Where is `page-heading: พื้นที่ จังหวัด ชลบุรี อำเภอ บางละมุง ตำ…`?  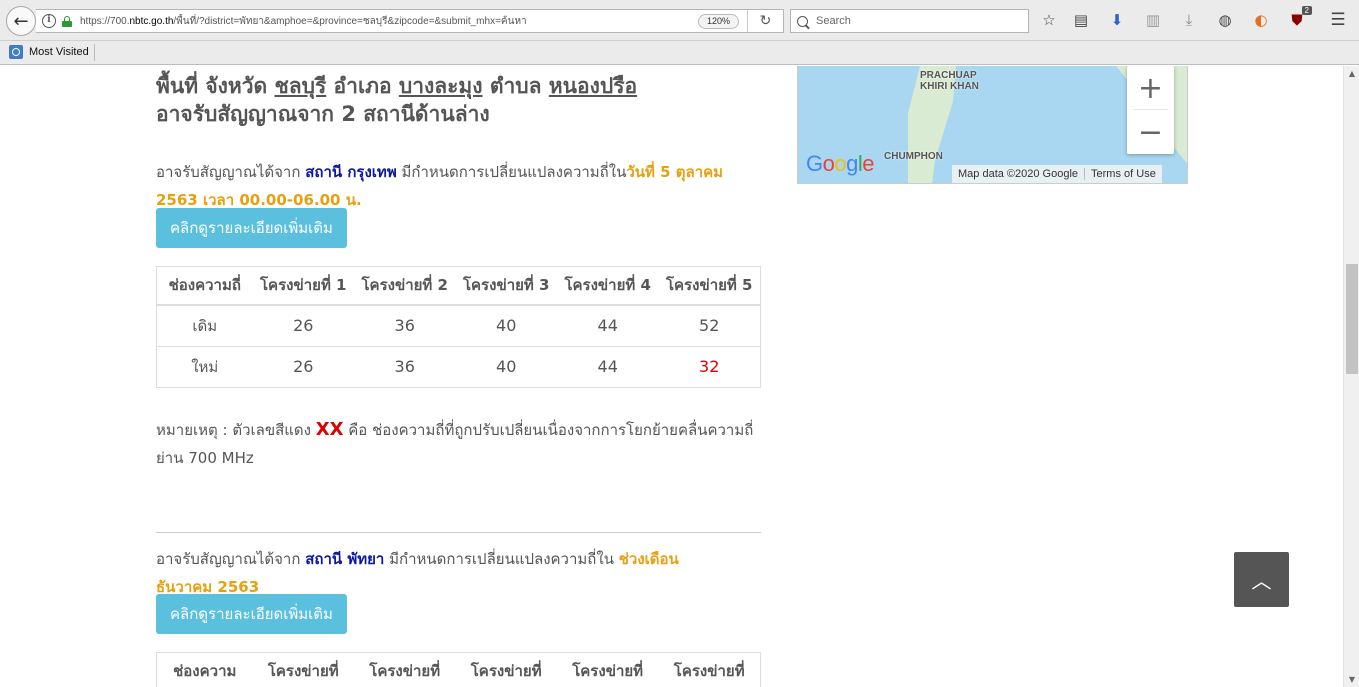 page-heading: พื้นที่ จังหวัด ชลบุรี อำเภอ บางละมุง ตำ… is located at coordinates (397, 100).